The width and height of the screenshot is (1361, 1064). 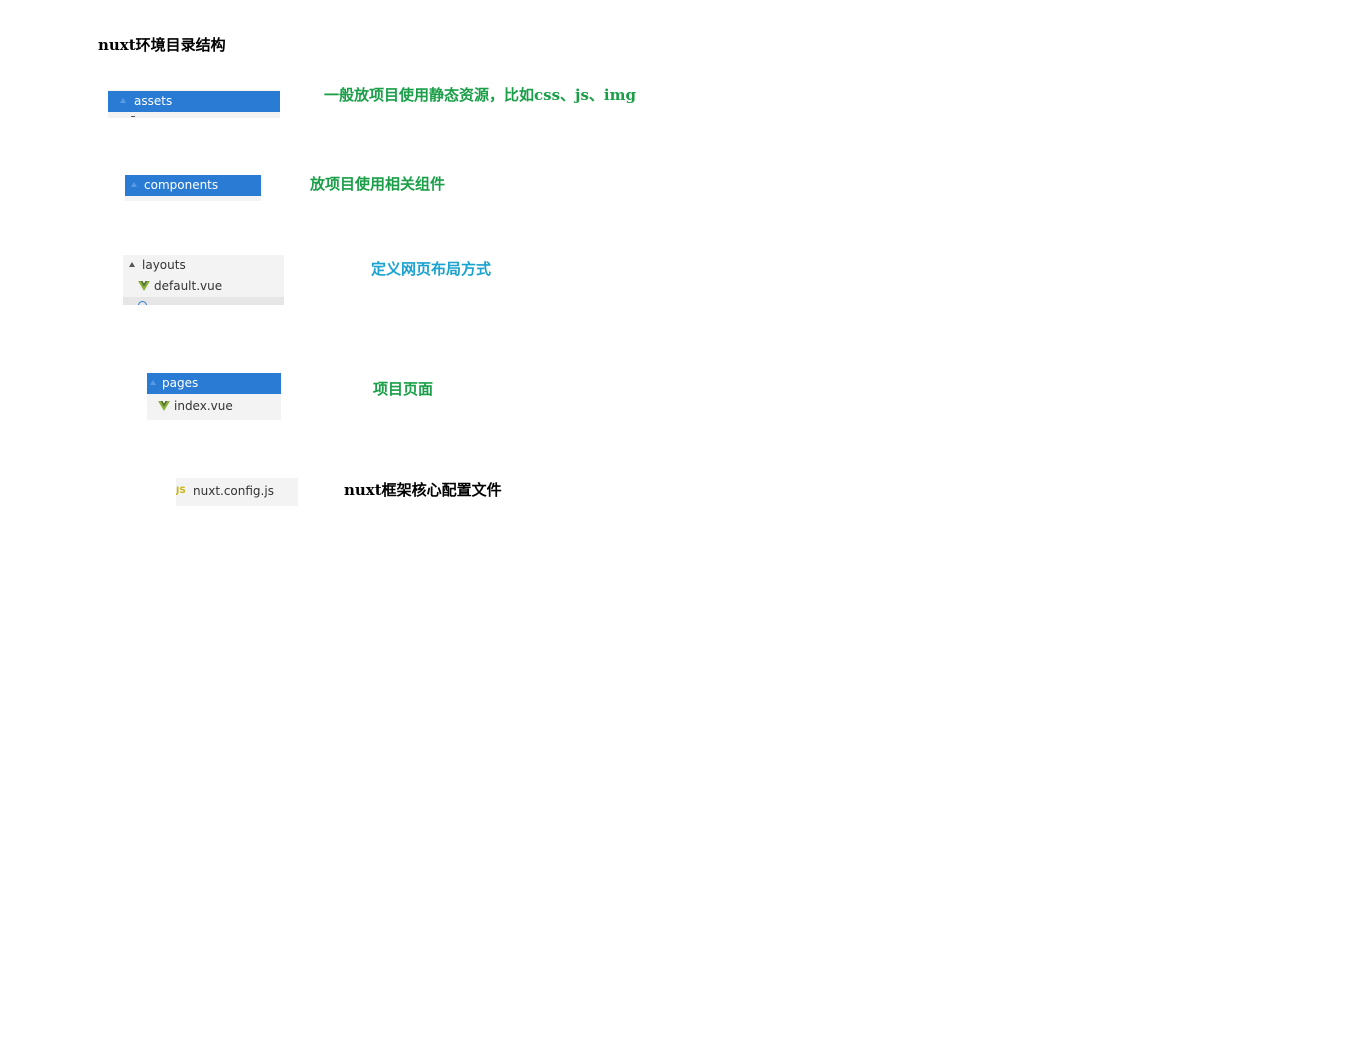 What do you see at coordinates (214, 383) in the screenshot?
I see `tree-item-pages: pages` at bounding box center [214, 383].